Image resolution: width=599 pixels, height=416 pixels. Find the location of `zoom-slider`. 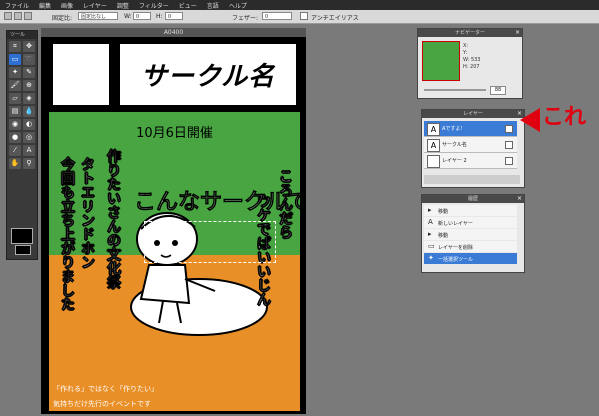

zoom-slider is located at coordinates (455, 90).